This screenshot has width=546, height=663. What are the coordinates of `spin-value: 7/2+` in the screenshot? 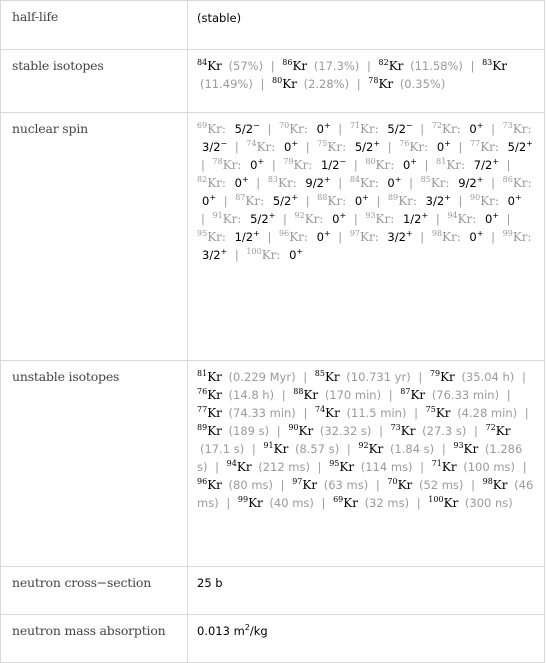 It's located at (486, 165).